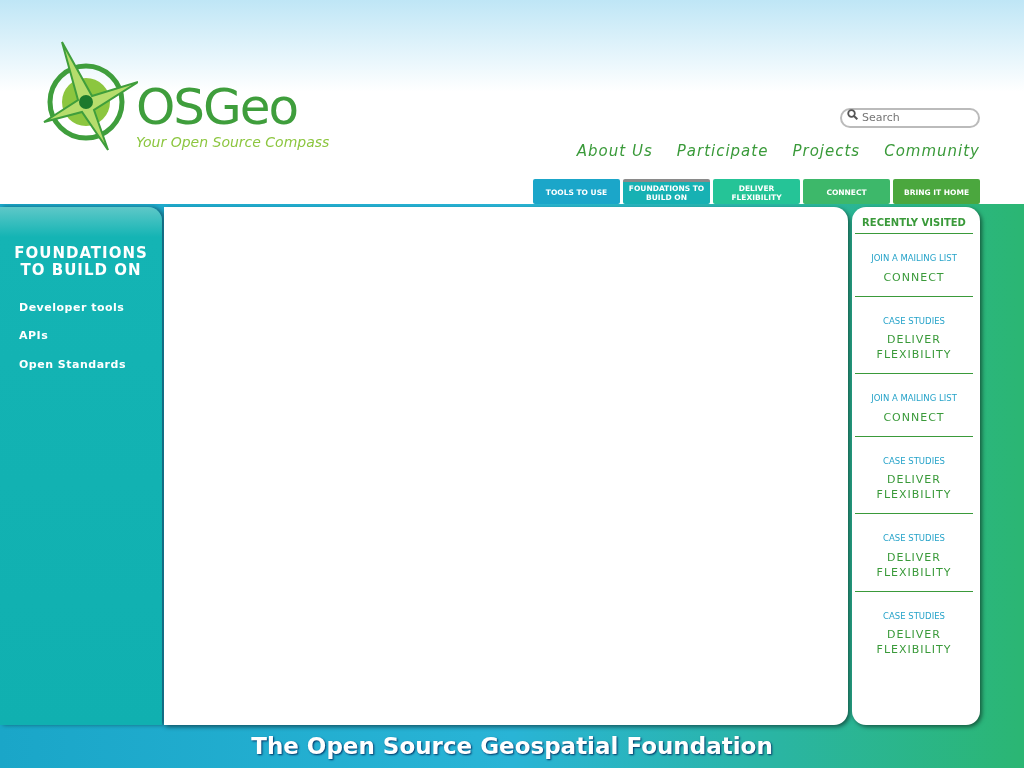  Describe the element at coordinates (90, 96) in the screenshot. I see `compass-logo-icon` at that location.